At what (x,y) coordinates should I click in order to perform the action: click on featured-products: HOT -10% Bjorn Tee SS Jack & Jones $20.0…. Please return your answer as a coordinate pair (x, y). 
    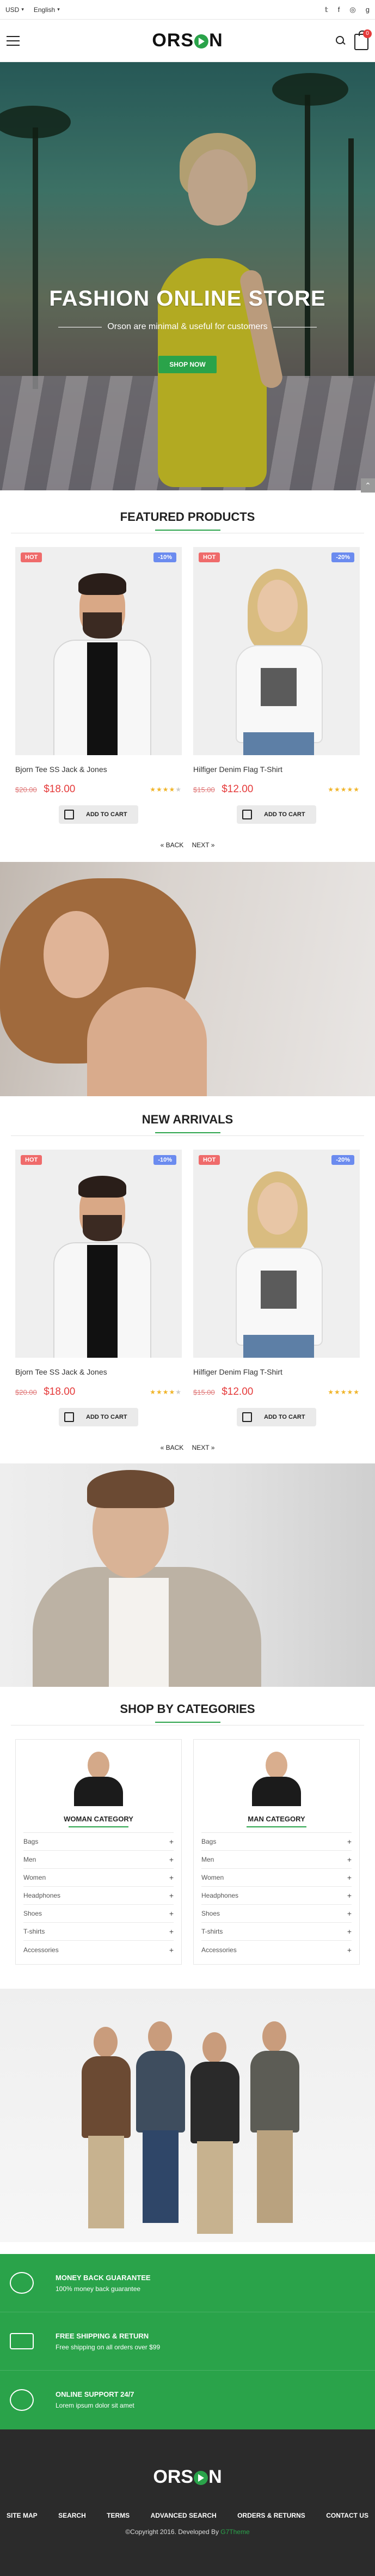
    Looking at the image, I should click on (187, 686).